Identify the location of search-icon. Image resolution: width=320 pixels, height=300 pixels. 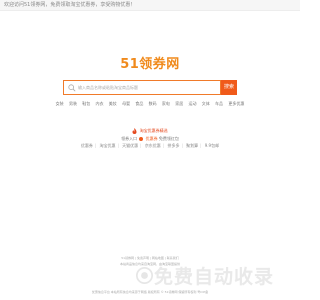
(72, 88).